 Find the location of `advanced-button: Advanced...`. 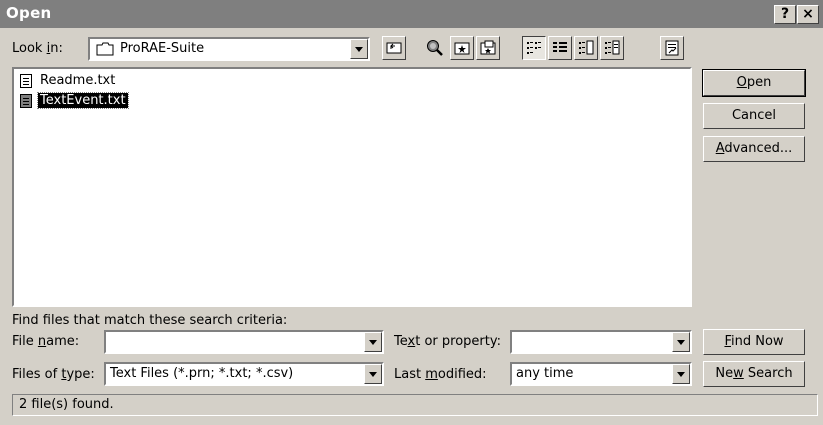

advanced-button: Advanced... is located at coordinates (754, 149).